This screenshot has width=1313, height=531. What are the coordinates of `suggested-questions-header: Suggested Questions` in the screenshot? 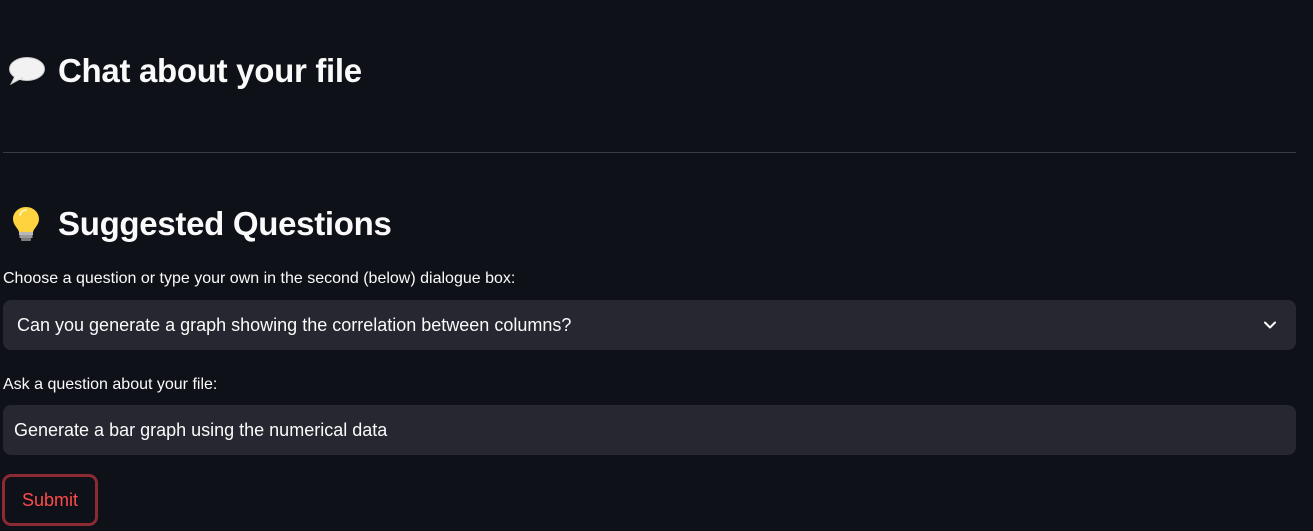 It's located at (201, 224).